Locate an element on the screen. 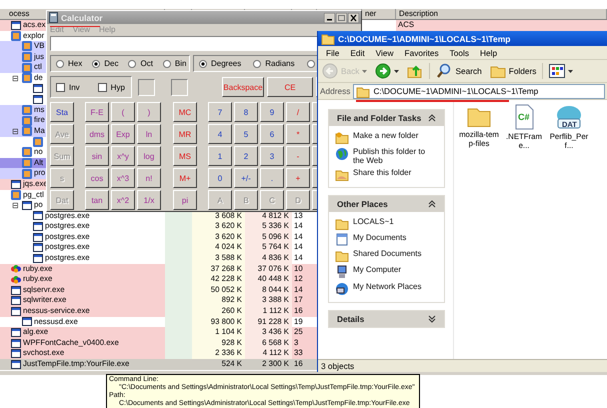 The width and height of the screenshot is (607, 408). panel-title: Other Places is located at coordinates (362, 204).